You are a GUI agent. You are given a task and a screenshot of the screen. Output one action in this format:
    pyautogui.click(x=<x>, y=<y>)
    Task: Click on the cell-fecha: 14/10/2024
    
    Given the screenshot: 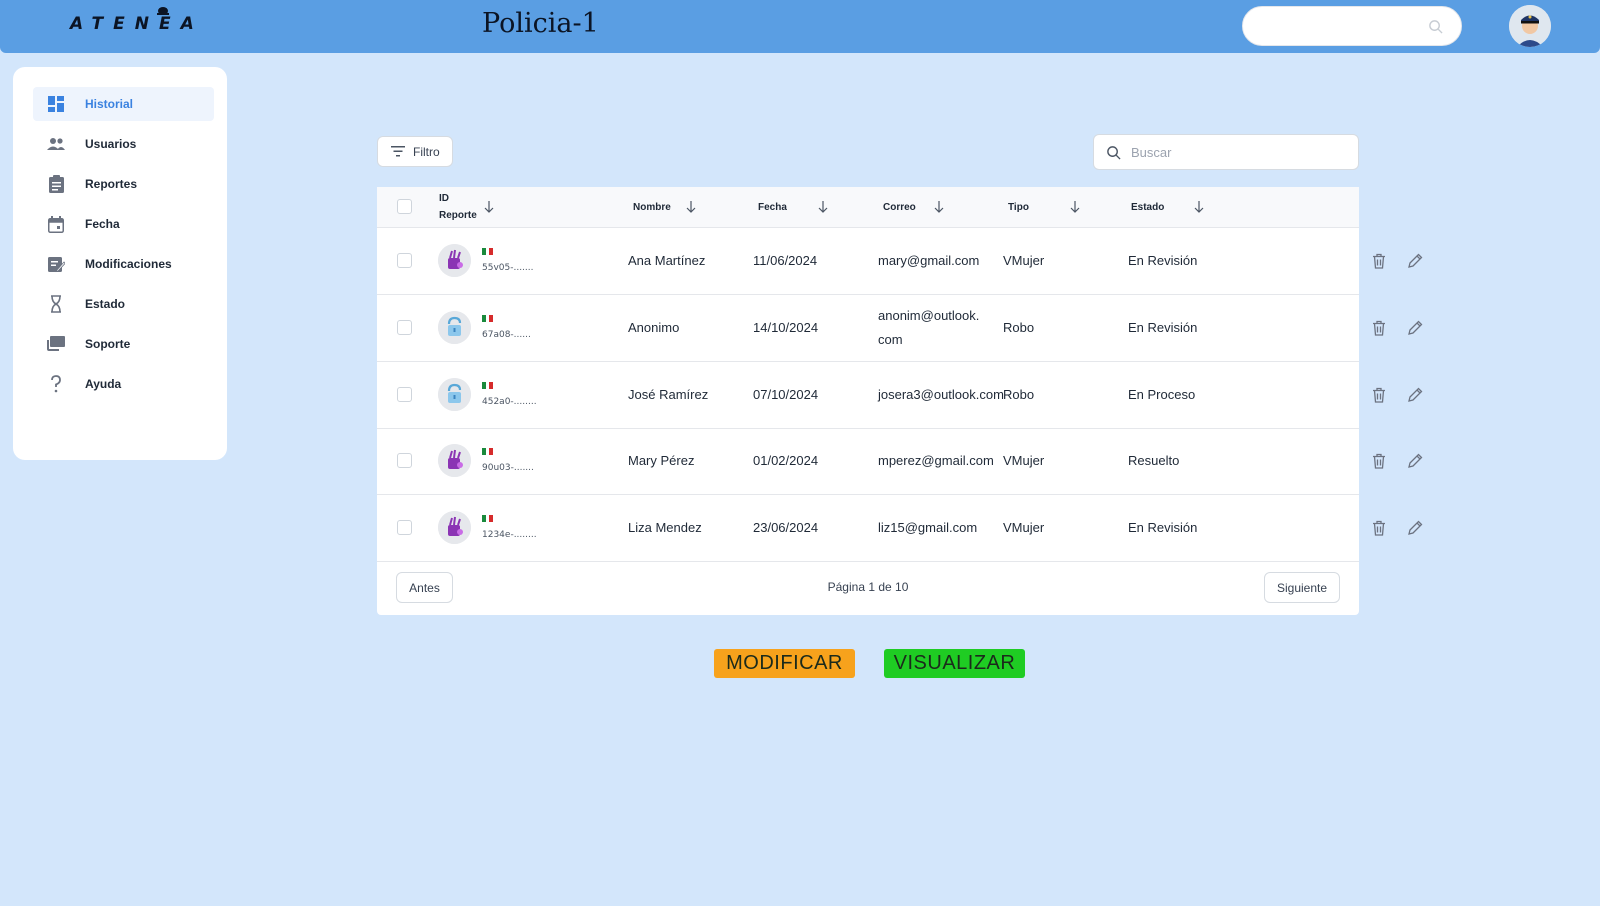 What is the action you would take?
    pyautogui.click(x=786, y=327)
    